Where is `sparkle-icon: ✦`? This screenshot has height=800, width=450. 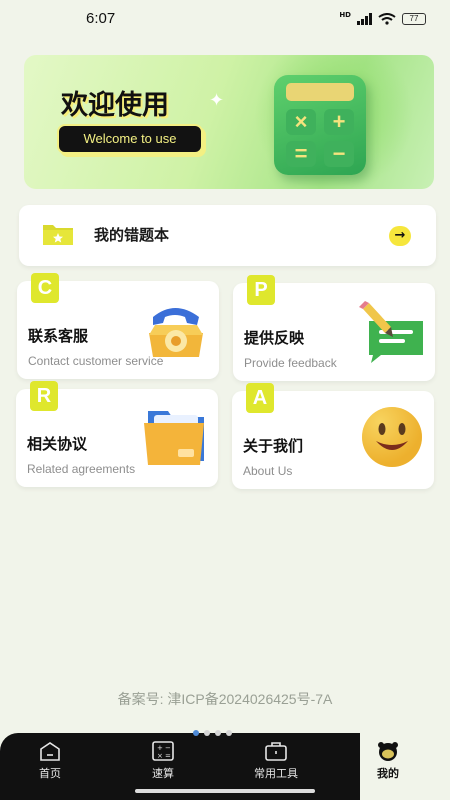
sparkle-icon: ✦ is located at coordinates (217, 100).